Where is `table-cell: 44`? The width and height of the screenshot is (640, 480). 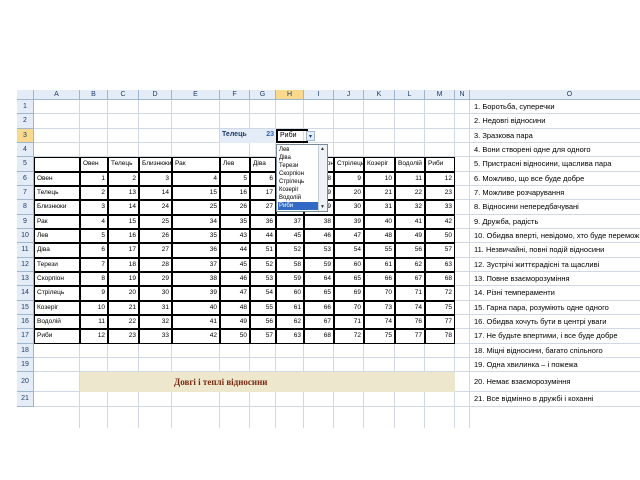
table-cell: 44 is located at coordinates (263, 236).